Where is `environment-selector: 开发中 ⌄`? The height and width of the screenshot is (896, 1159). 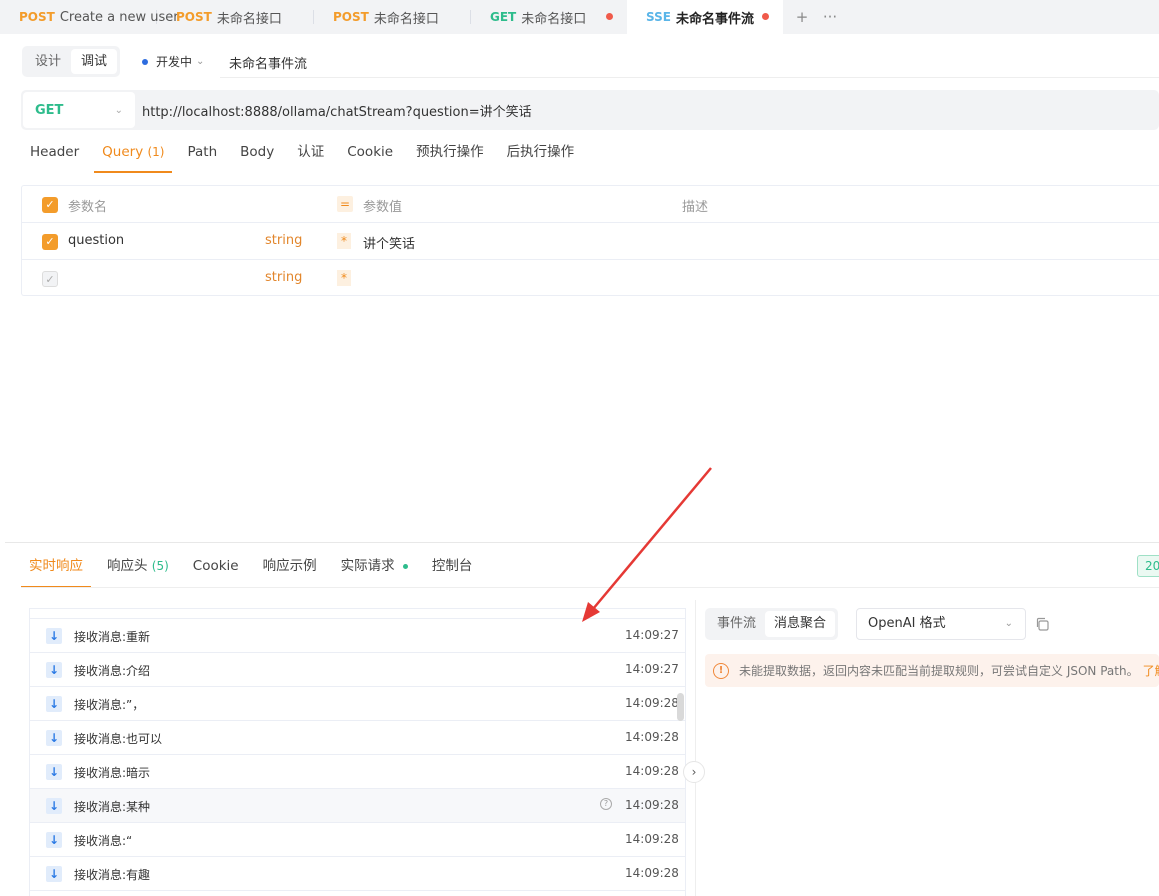
environment-selector: 开发中 ⌄ is located at coordinates (173, 61).